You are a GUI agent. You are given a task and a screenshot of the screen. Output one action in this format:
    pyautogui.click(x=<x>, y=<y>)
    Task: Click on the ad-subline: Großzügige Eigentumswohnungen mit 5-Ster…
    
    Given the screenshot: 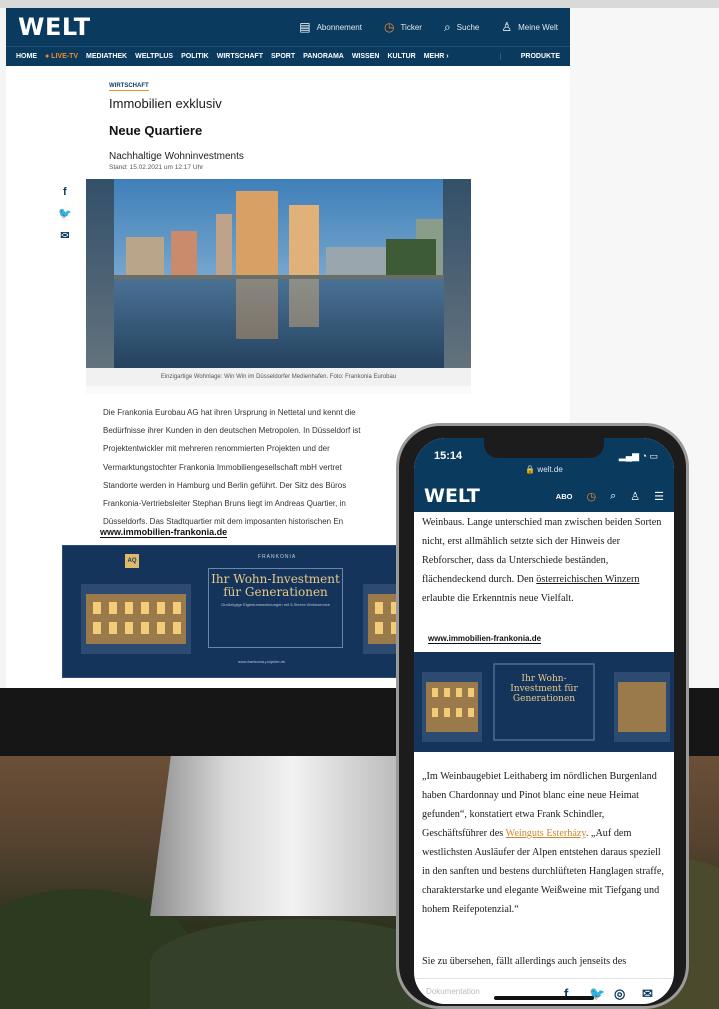 What is the action you would take?
    pyautogui.click(x=275, y=604)
    